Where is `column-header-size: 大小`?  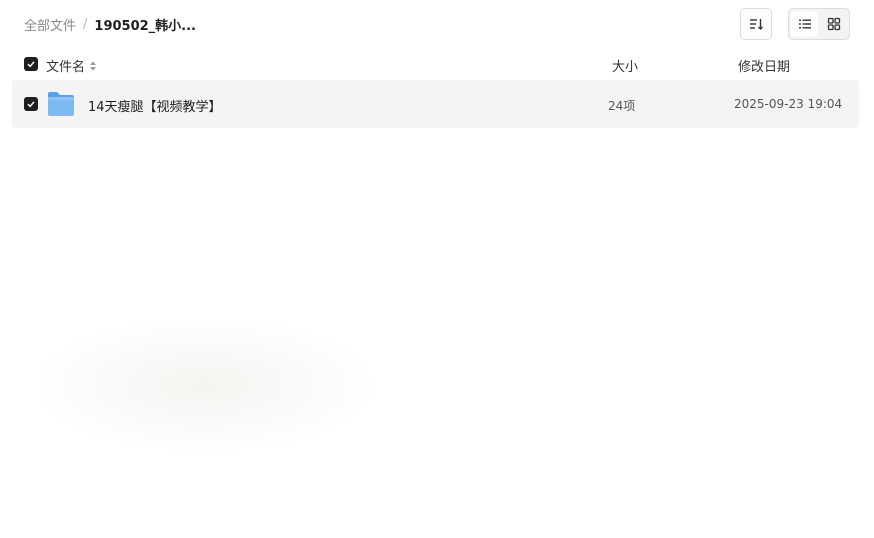 column-header-size: 大小 is located at coordinates (625, 67).